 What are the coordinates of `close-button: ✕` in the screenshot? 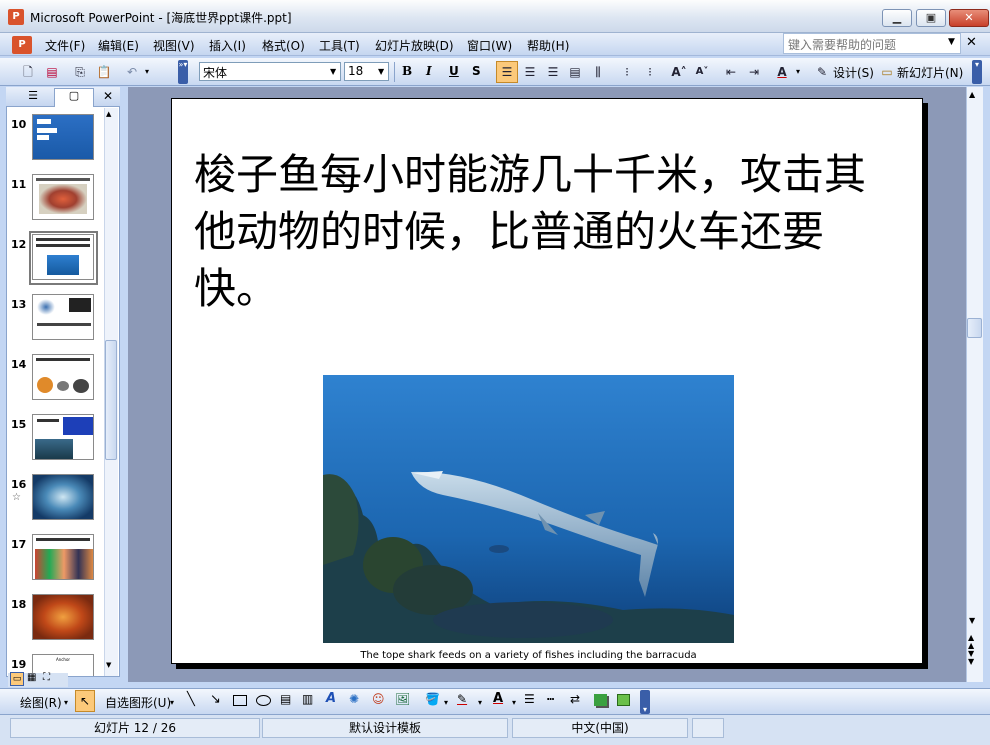 It's located at (969, 18).